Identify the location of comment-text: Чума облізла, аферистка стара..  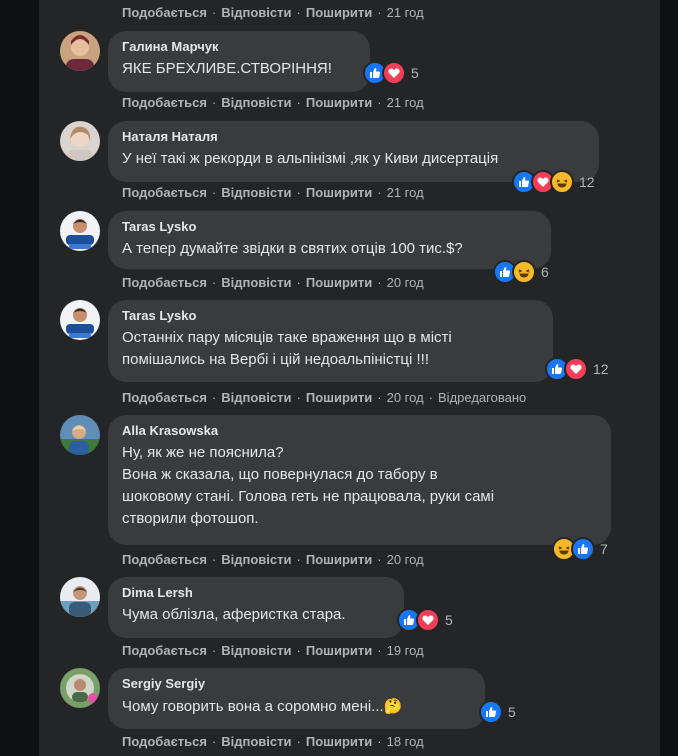
(234, 614).